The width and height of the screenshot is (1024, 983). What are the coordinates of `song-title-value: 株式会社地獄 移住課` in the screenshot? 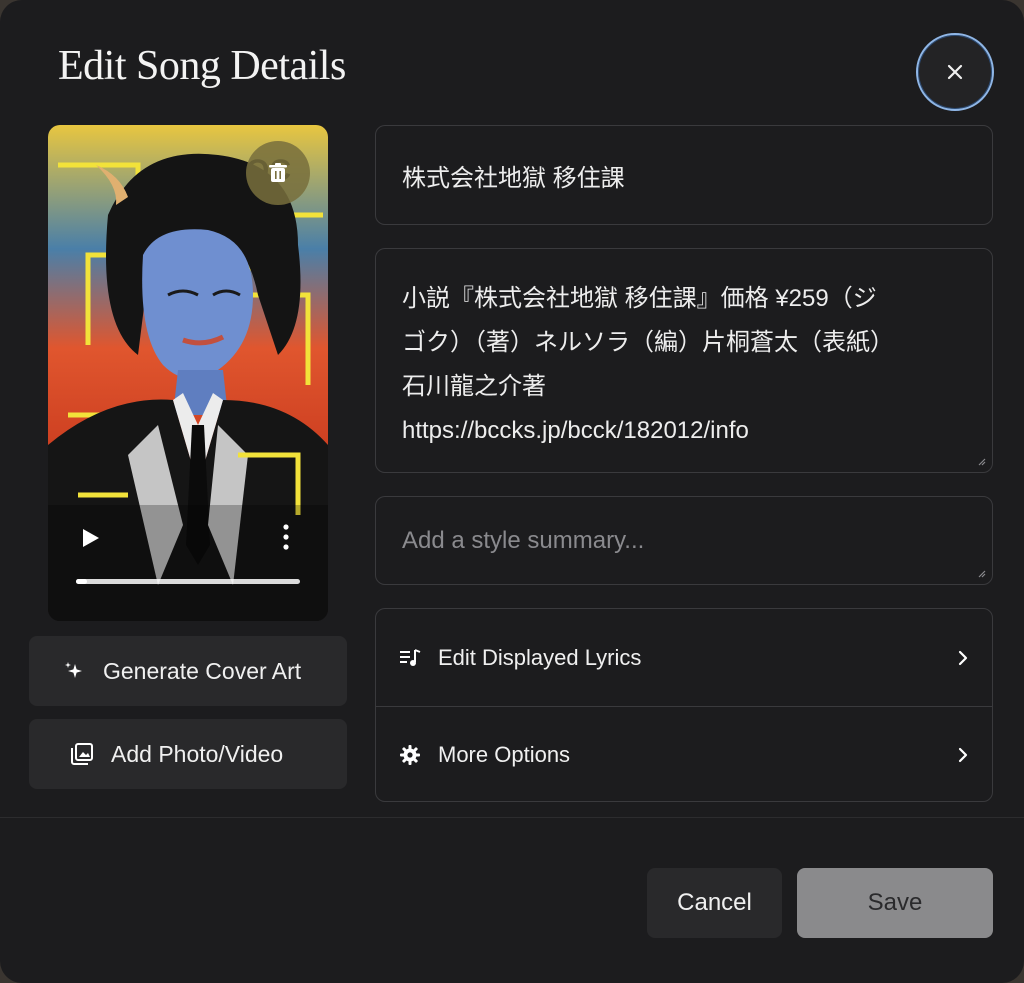 It's located at (513, 178).